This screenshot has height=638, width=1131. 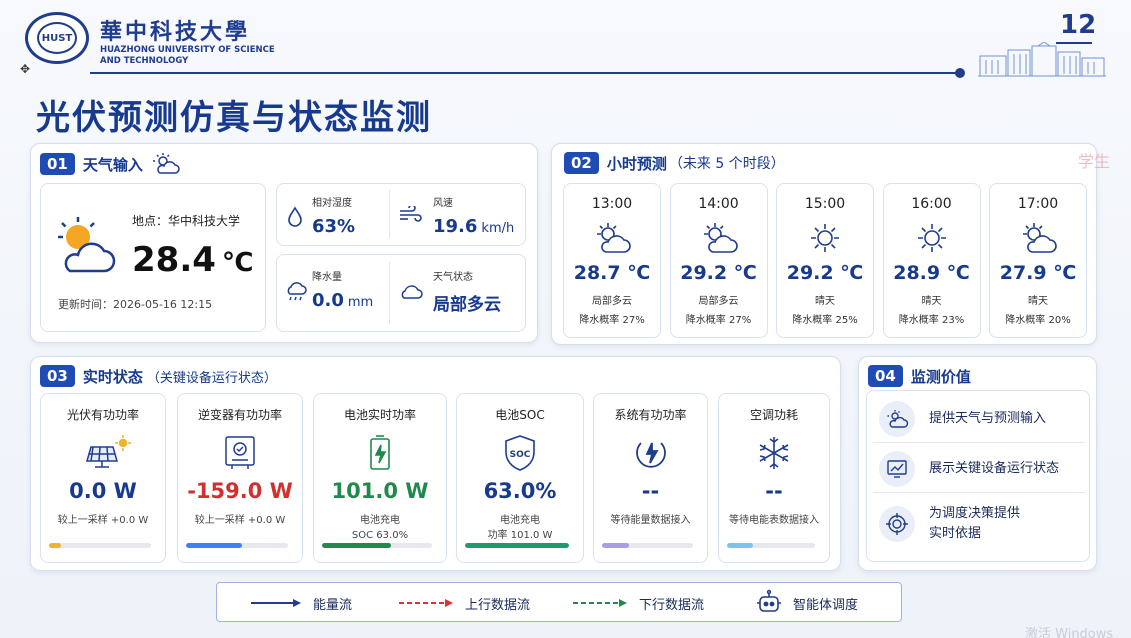 I want to click on value-text: 展示关键设备运行状态, so click(x=994, y=468).